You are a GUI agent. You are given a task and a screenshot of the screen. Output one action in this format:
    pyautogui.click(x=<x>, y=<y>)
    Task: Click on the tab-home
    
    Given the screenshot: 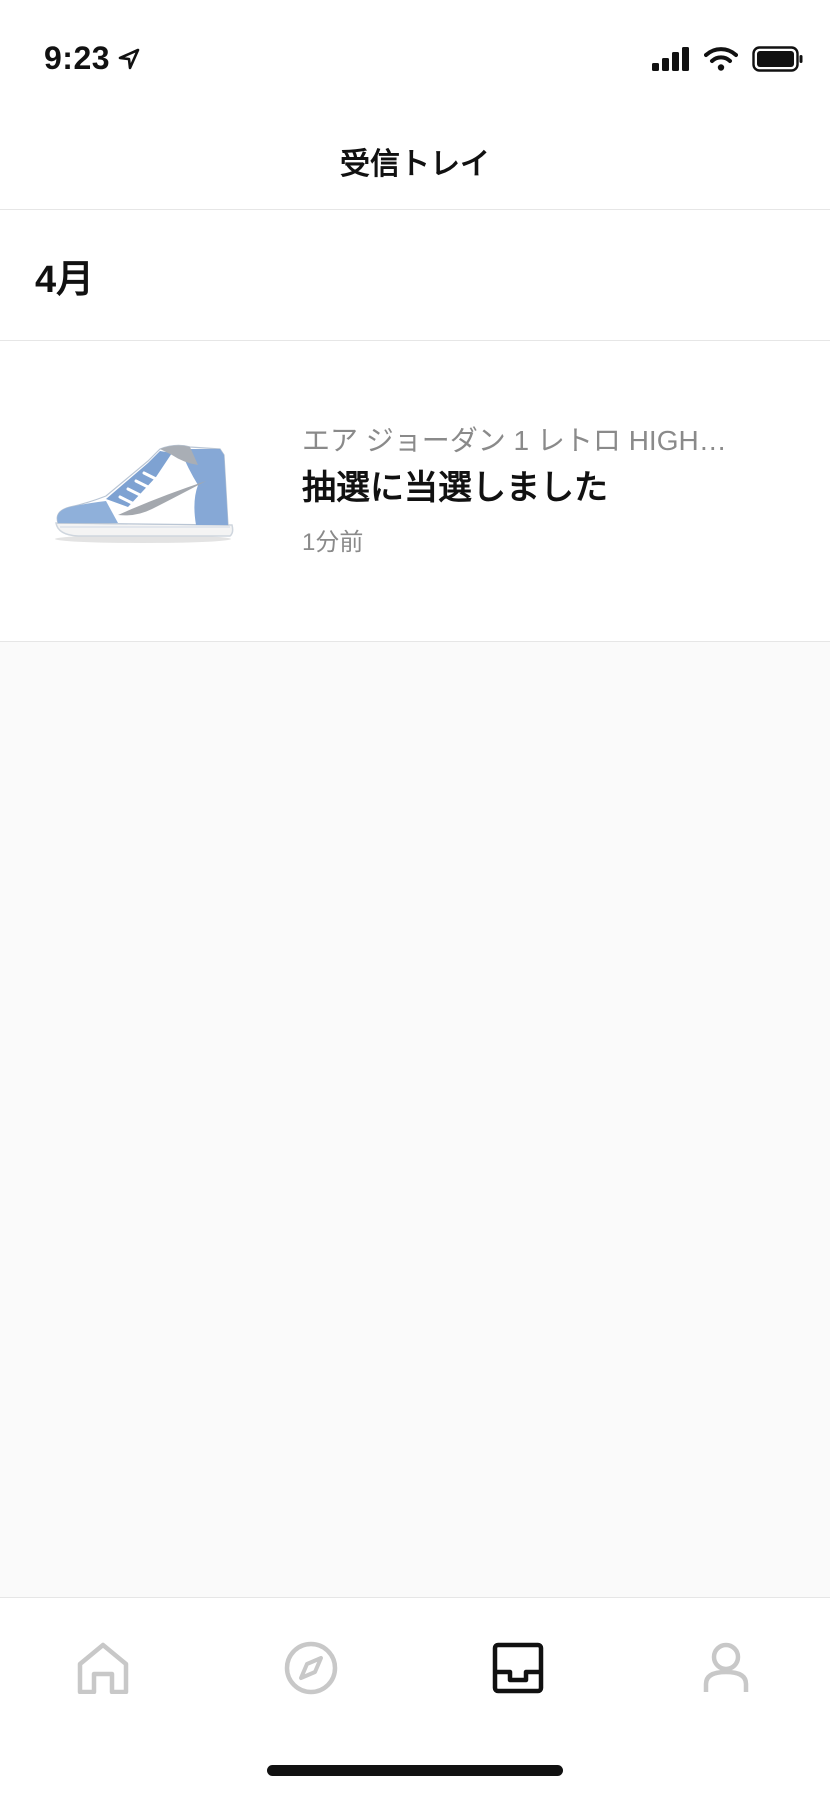 What is the action you would take?
    pyautogui.click(x=103, y=1668)
    